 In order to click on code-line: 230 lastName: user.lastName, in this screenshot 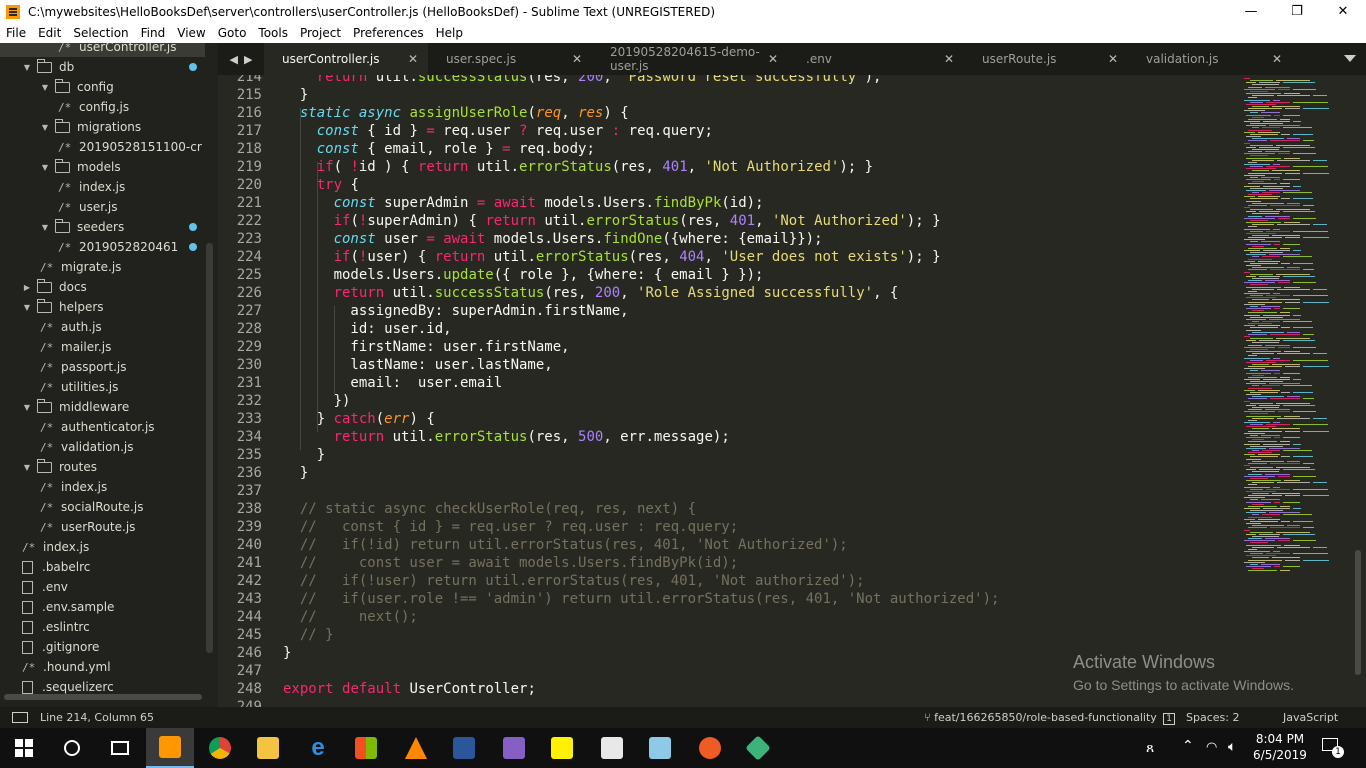, I will do `click(728, 365)`.